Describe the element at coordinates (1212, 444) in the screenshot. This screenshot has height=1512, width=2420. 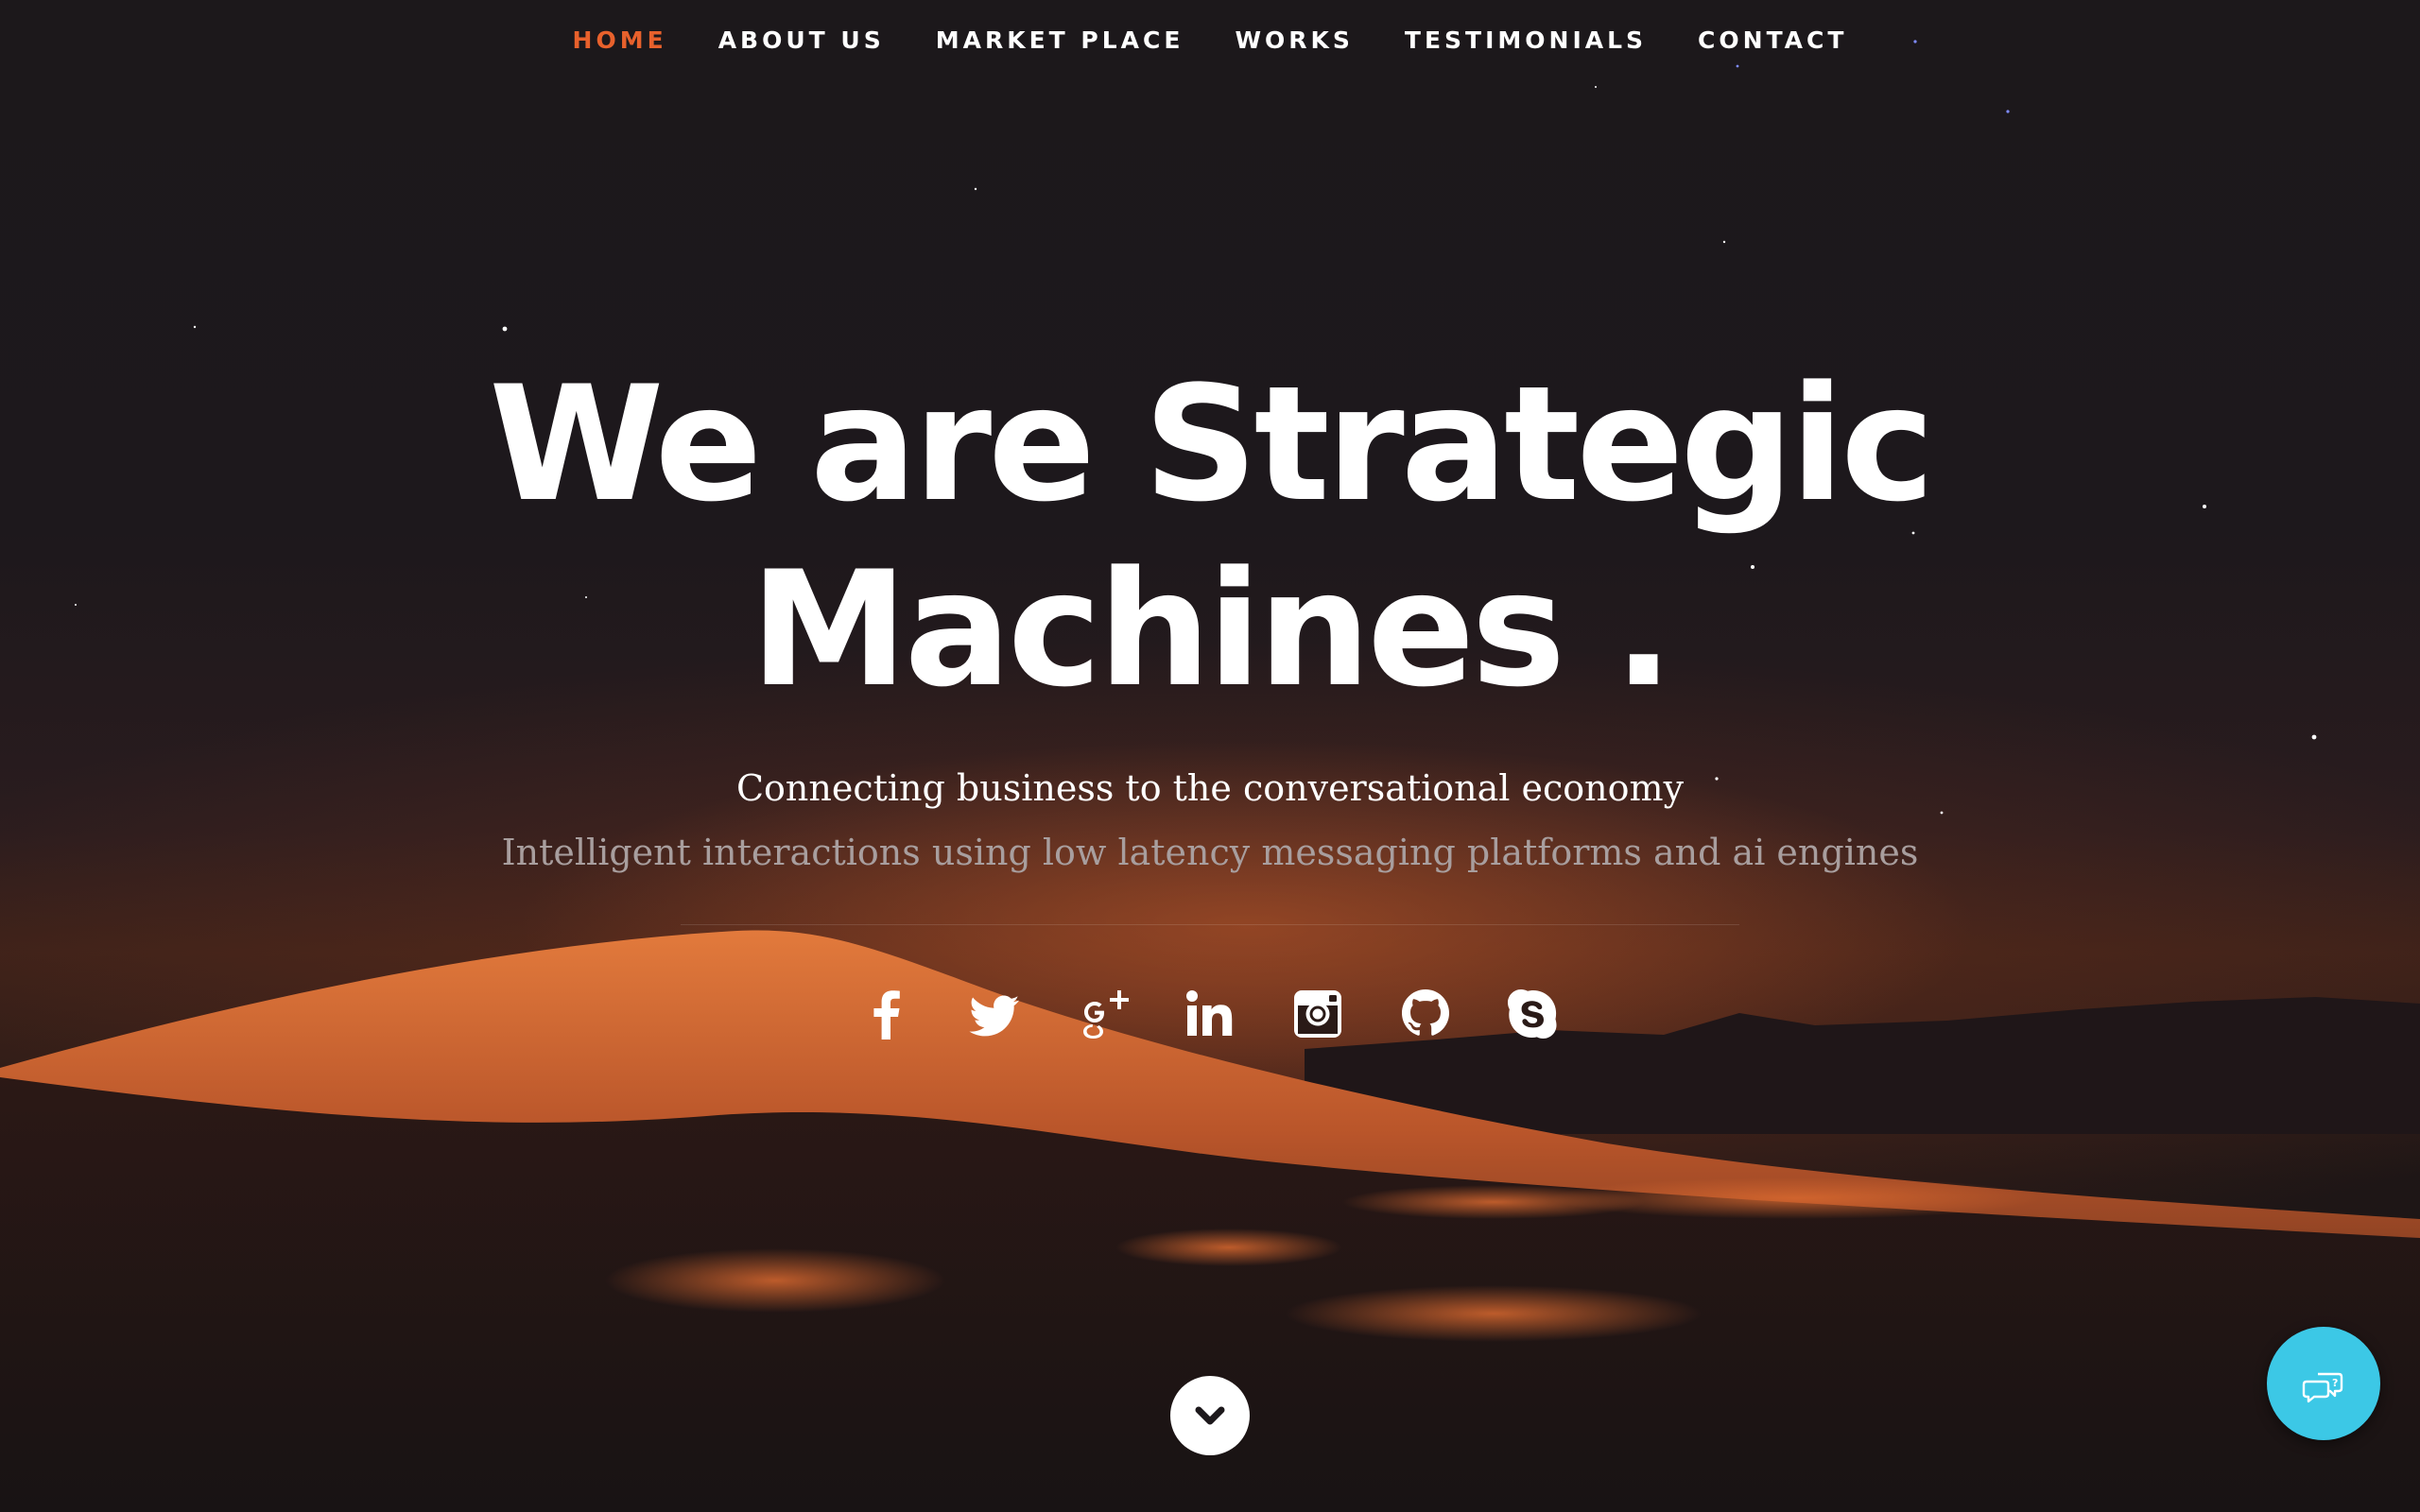
I see `hero-title-line-1: We are Strategic` at that location.